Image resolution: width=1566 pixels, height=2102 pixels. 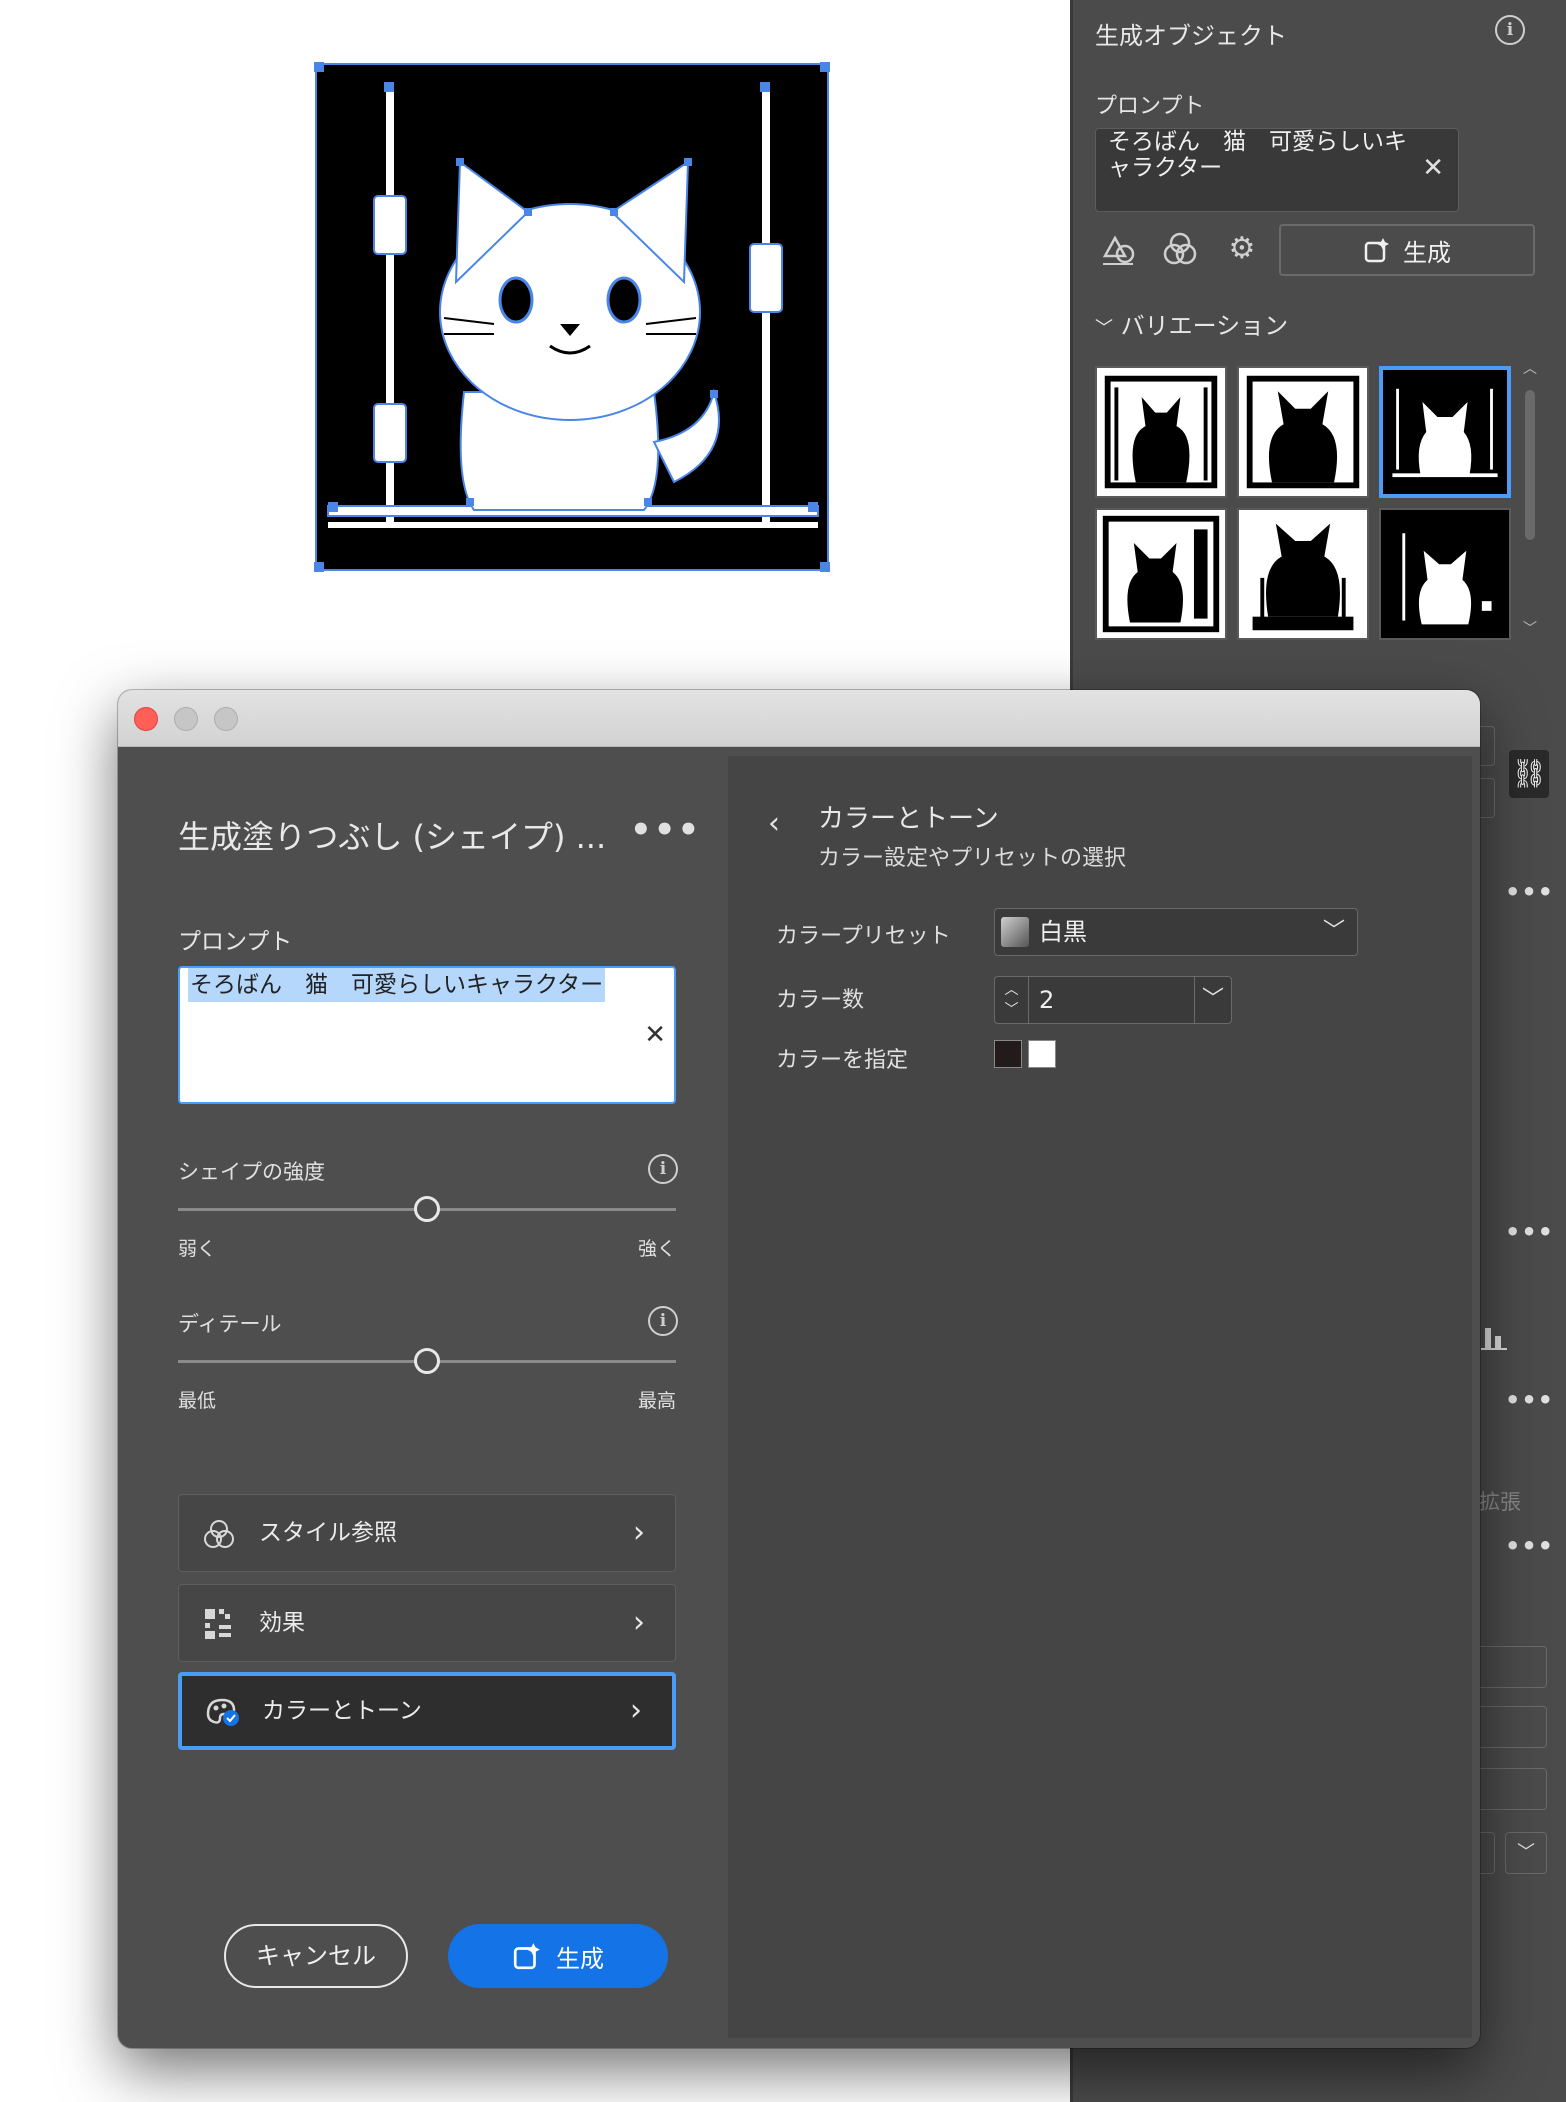 I want to click on window-titlebar, so click(x=799, y=718).